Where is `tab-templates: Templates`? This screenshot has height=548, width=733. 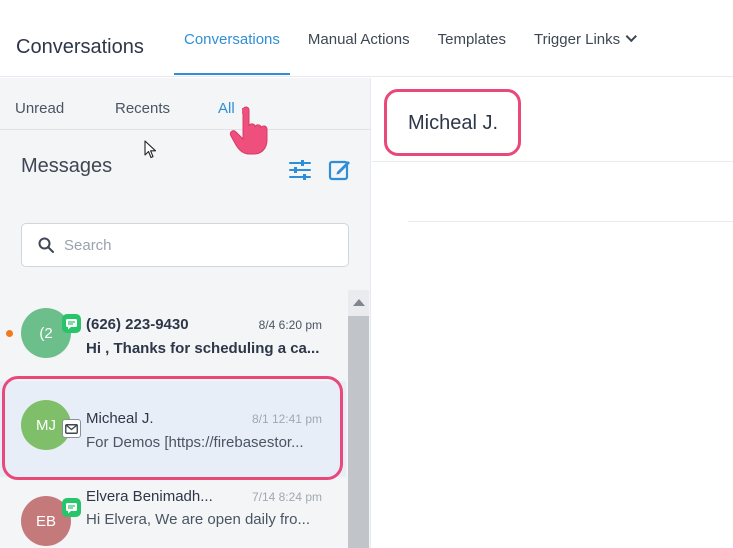 tab-templates: Templates is located at coordinates (472, 38).